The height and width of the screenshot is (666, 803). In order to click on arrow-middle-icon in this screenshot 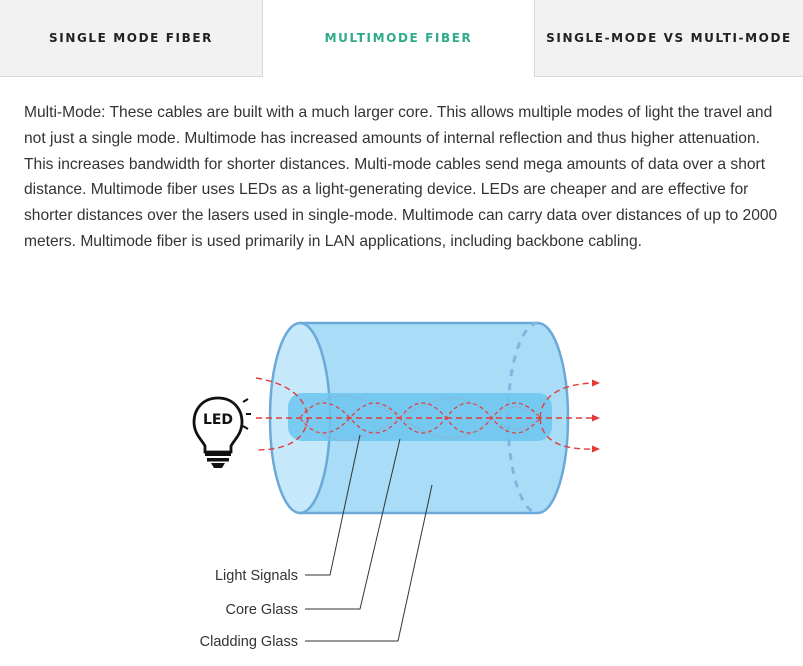, I will do `click(596, 418)`.